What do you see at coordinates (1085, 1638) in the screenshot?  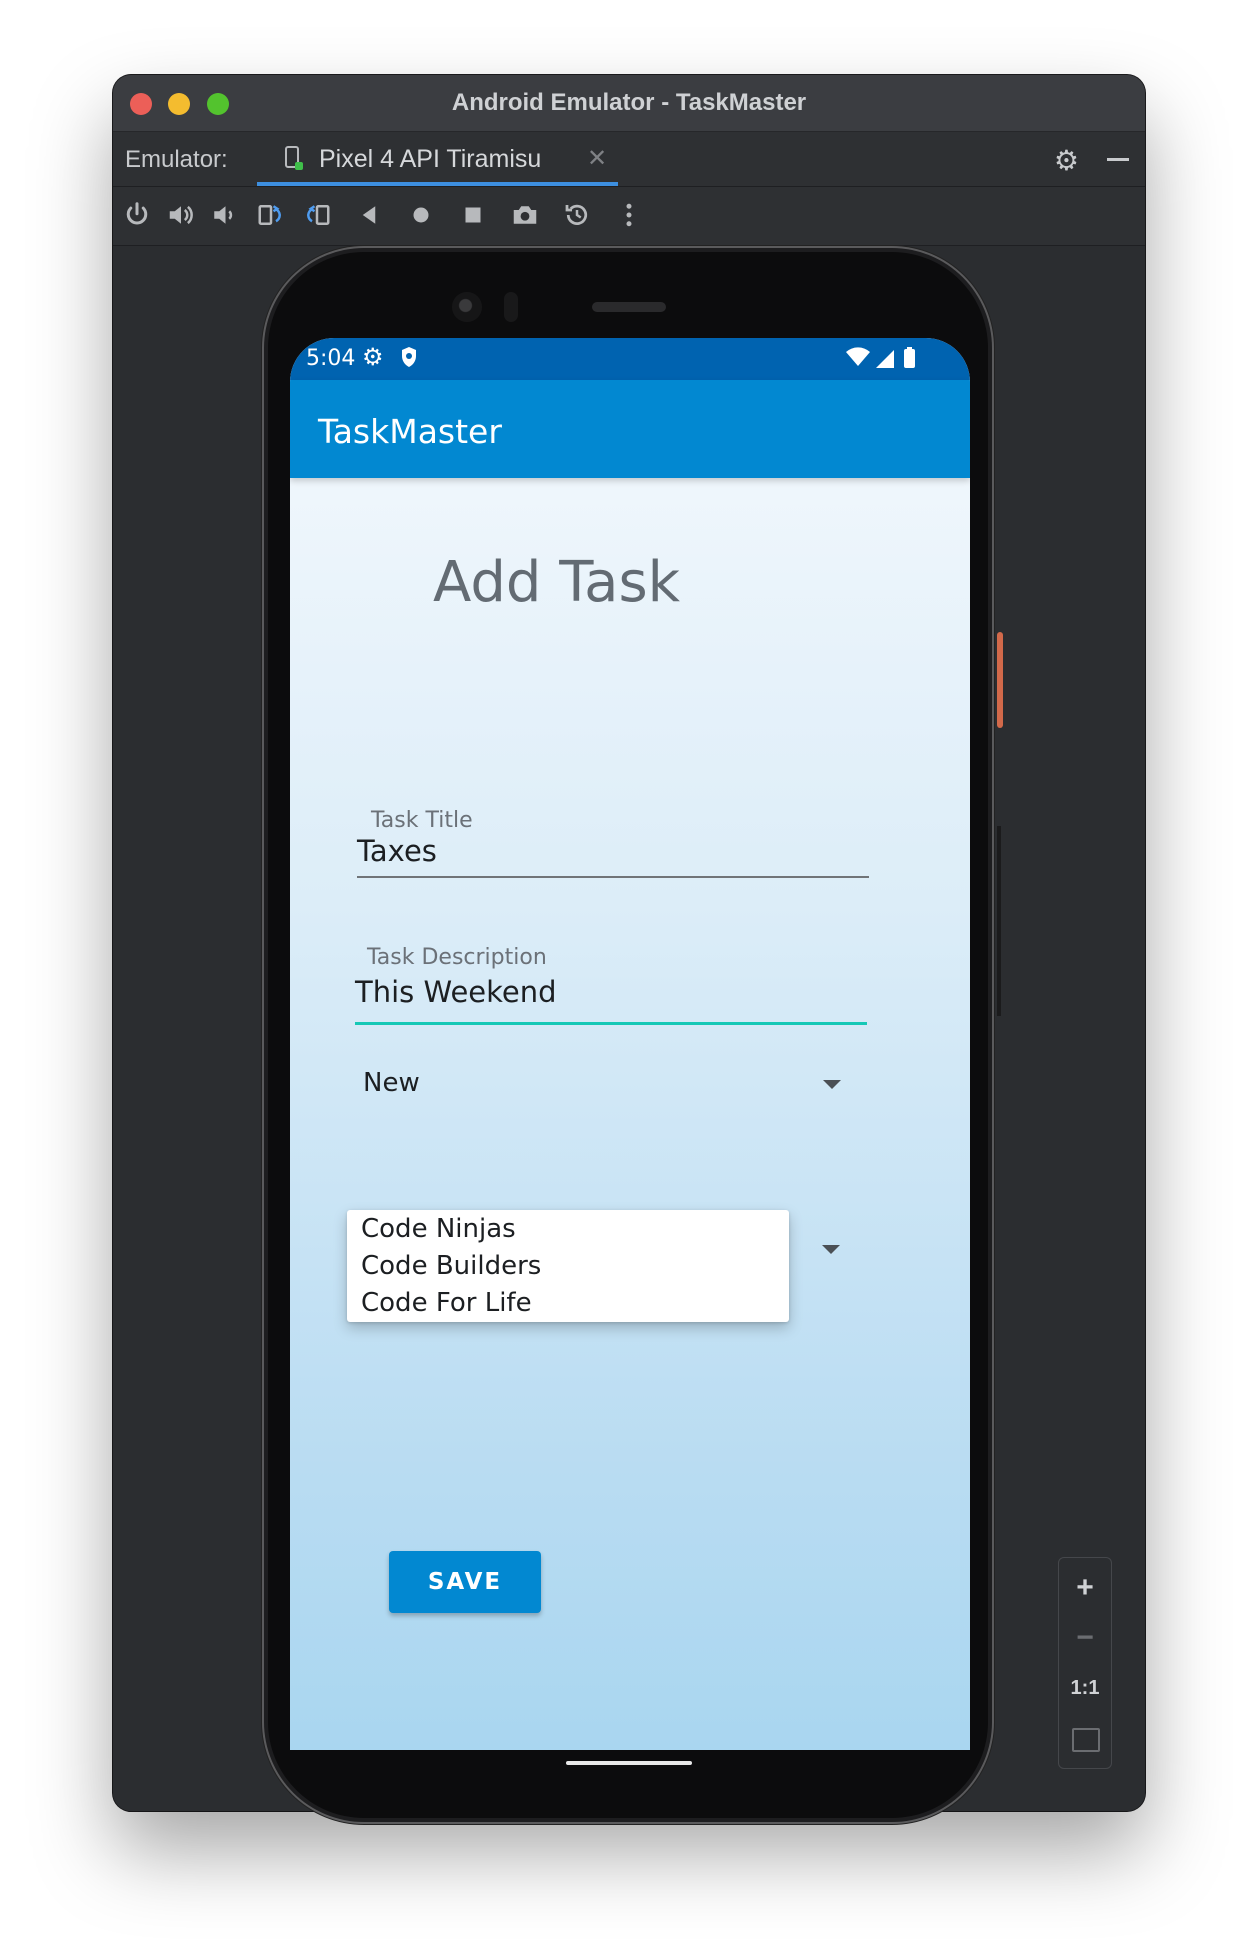 I see `zoom-out-button: −` at bounding box center [1085, 1638].